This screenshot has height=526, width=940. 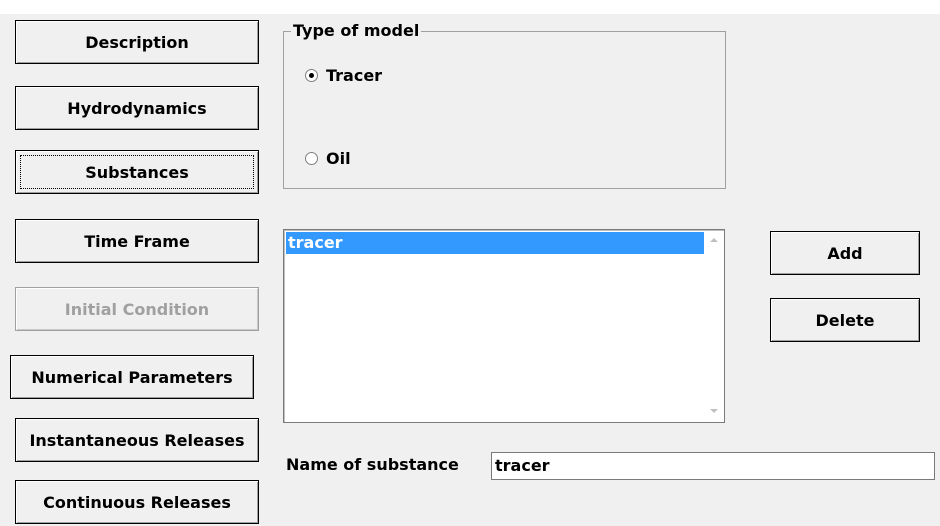 I want to click on time-frame-button: Time Frame, so click(x=137, y=241).